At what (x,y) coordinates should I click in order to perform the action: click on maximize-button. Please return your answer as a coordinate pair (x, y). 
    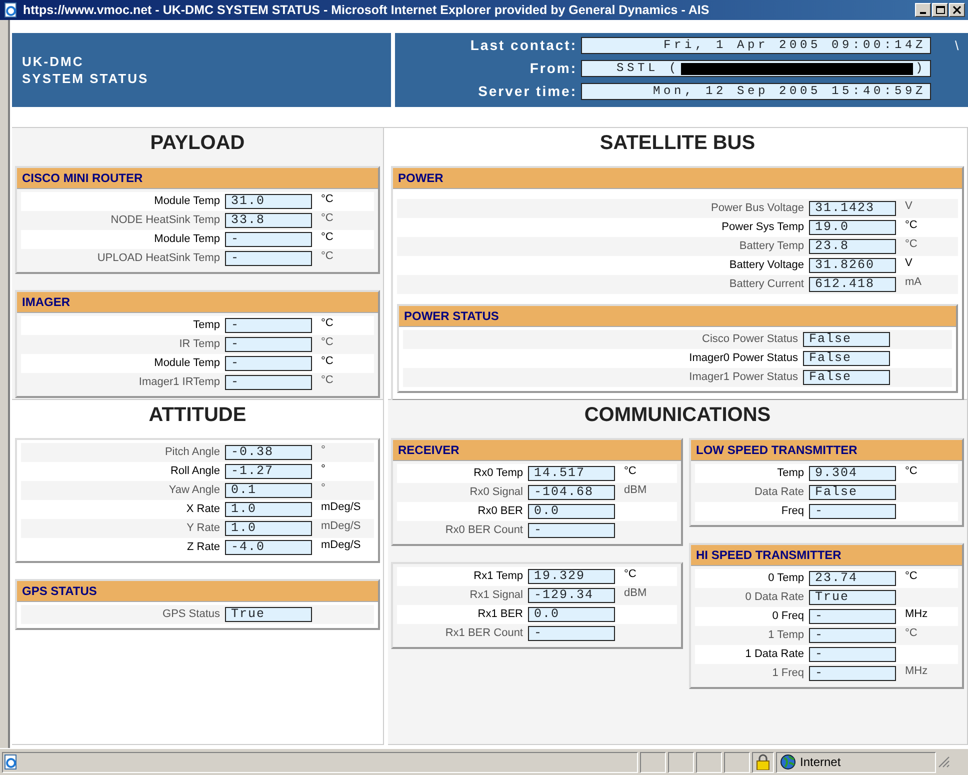
    Looking at the image, I should click on (940, 10).